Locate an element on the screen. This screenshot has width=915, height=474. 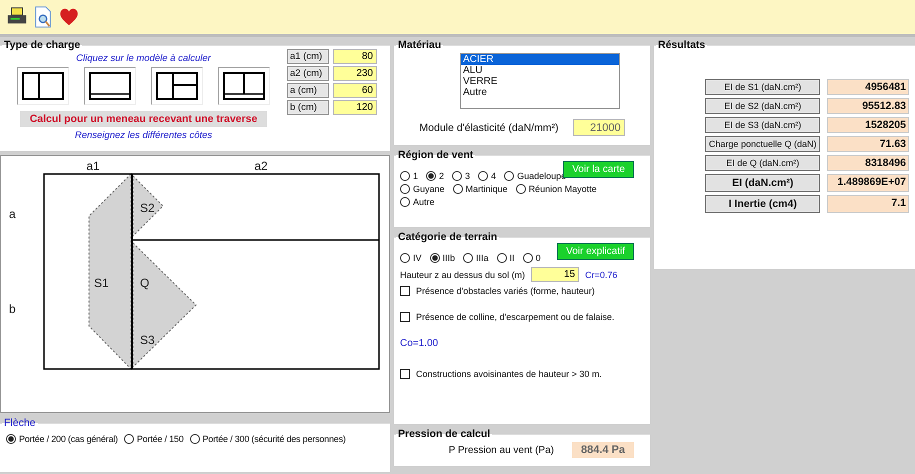
panel-title: Région de vent is located at coordinates (435, 155).